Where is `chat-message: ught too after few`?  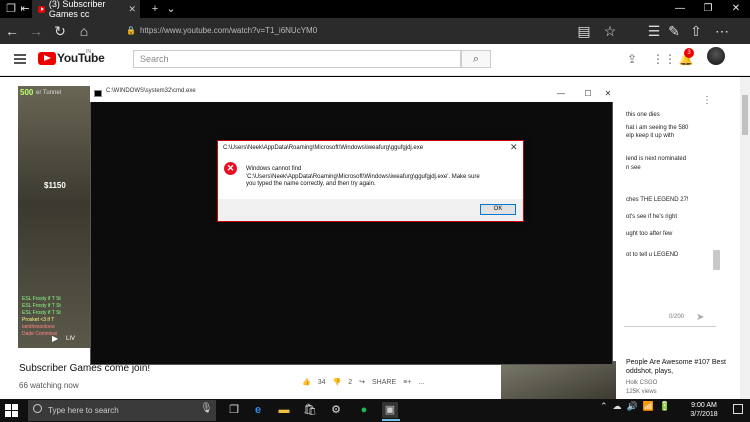
chat-message: ught too after few is located at coordinates (649, 234).